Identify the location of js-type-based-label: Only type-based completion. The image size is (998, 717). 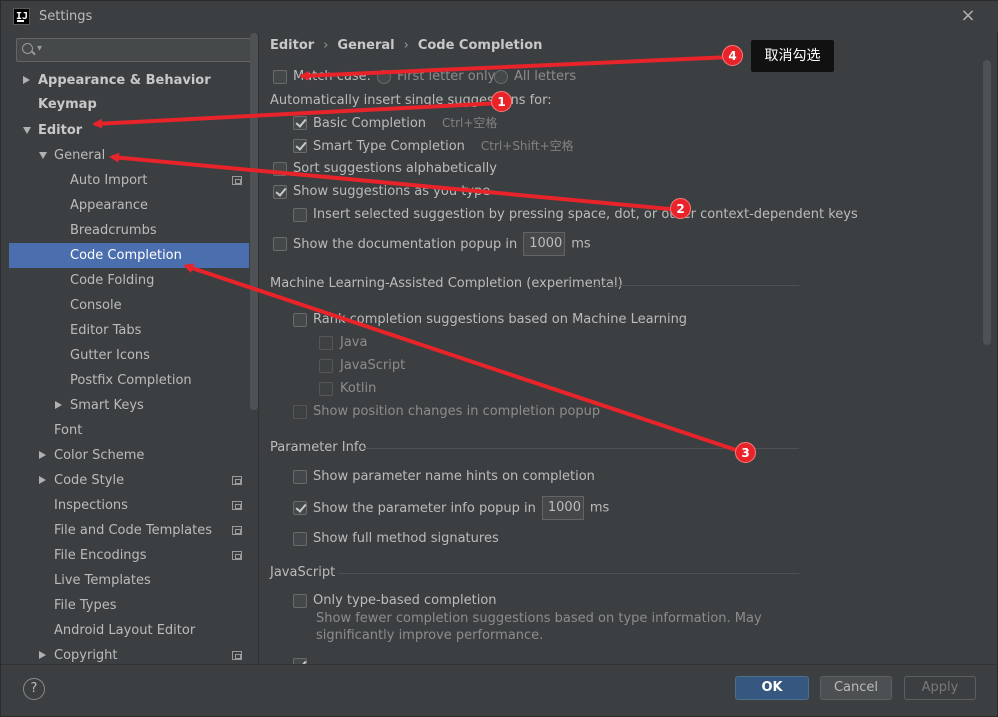
(405, 600).